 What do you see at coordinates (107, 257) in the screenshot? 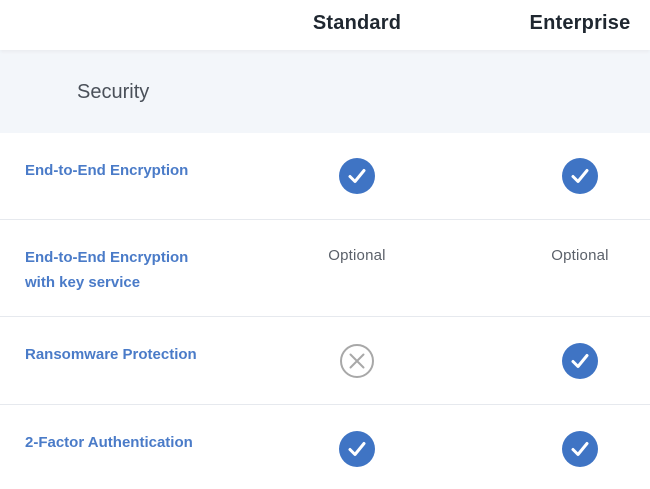
I see `feature-label-line1: End-to-End Encryption` at bounding box center [107, 257].